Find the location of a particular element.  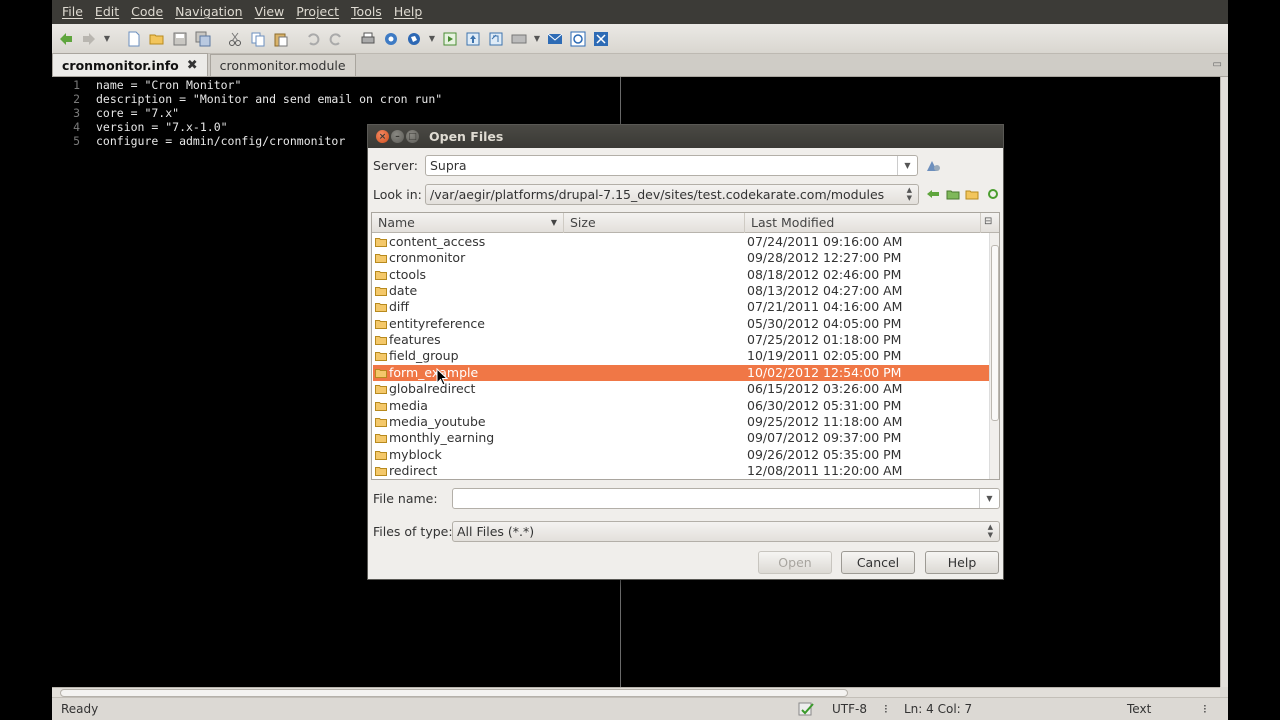

editor-horizontal-scrollbar is located at coordinates (636, 692).